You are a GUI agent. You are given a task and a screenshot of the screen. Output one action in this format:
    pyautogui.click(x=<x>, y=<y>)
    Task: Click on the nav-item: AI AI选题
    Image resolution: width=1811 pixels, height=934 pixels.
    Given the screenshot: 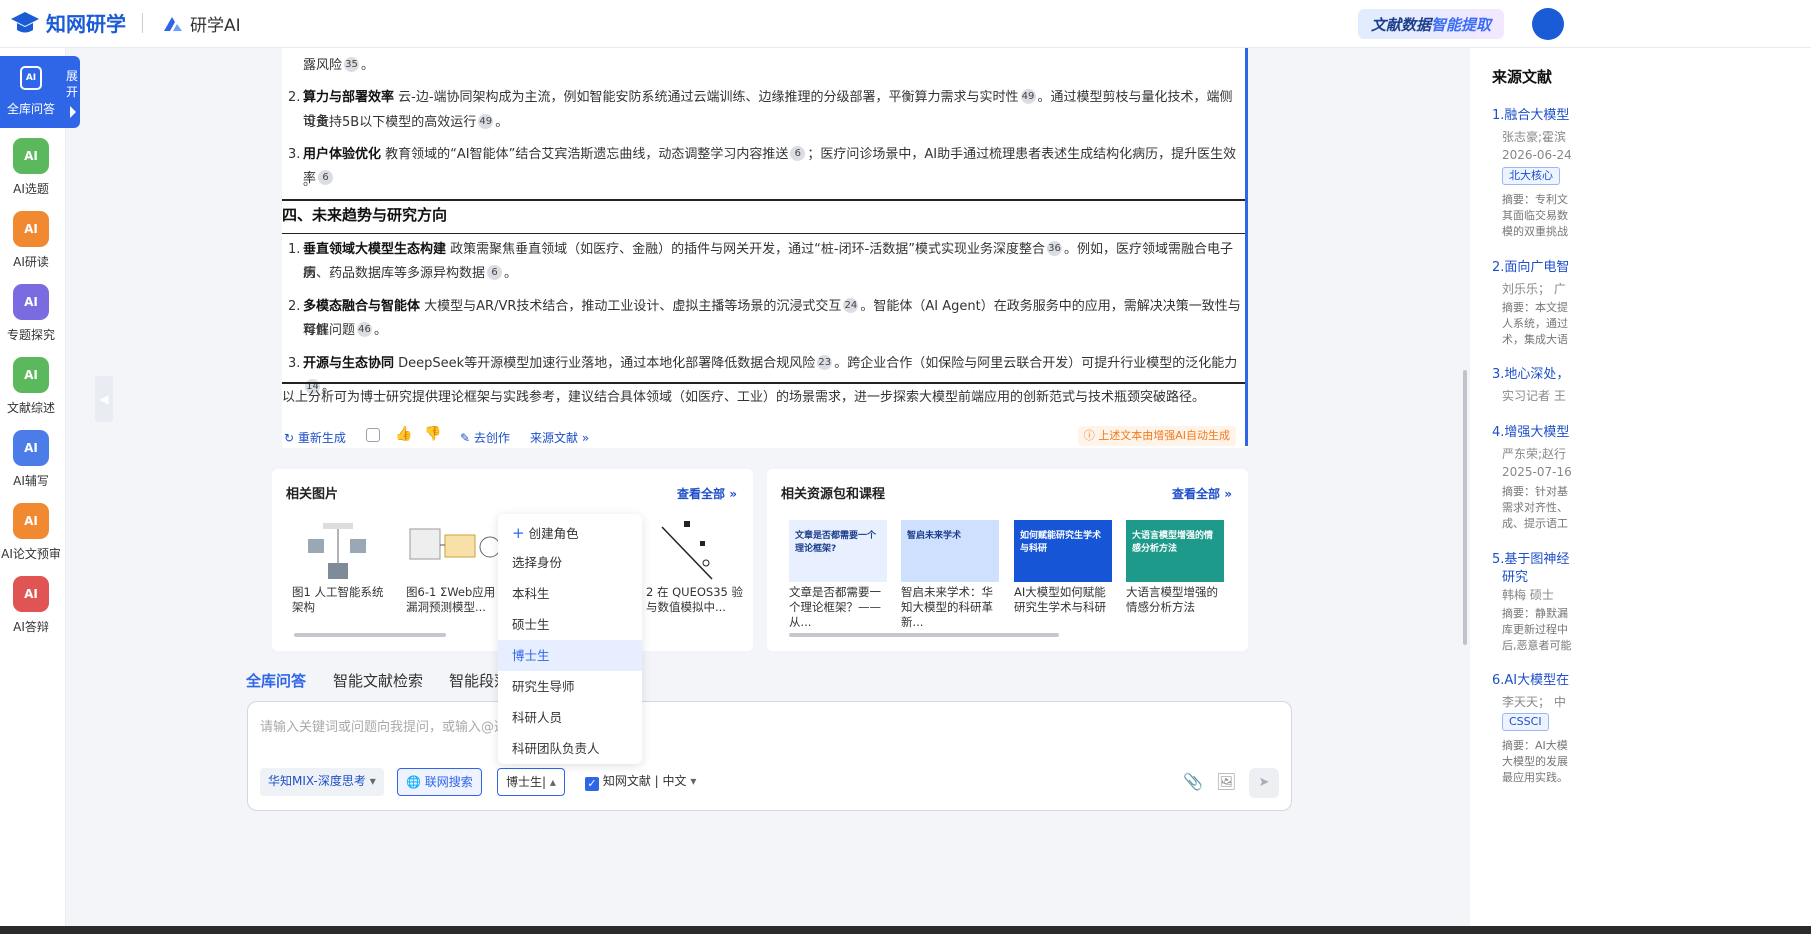 What is the action you would take?
    pyautogui.click(x=31, y=167)
    